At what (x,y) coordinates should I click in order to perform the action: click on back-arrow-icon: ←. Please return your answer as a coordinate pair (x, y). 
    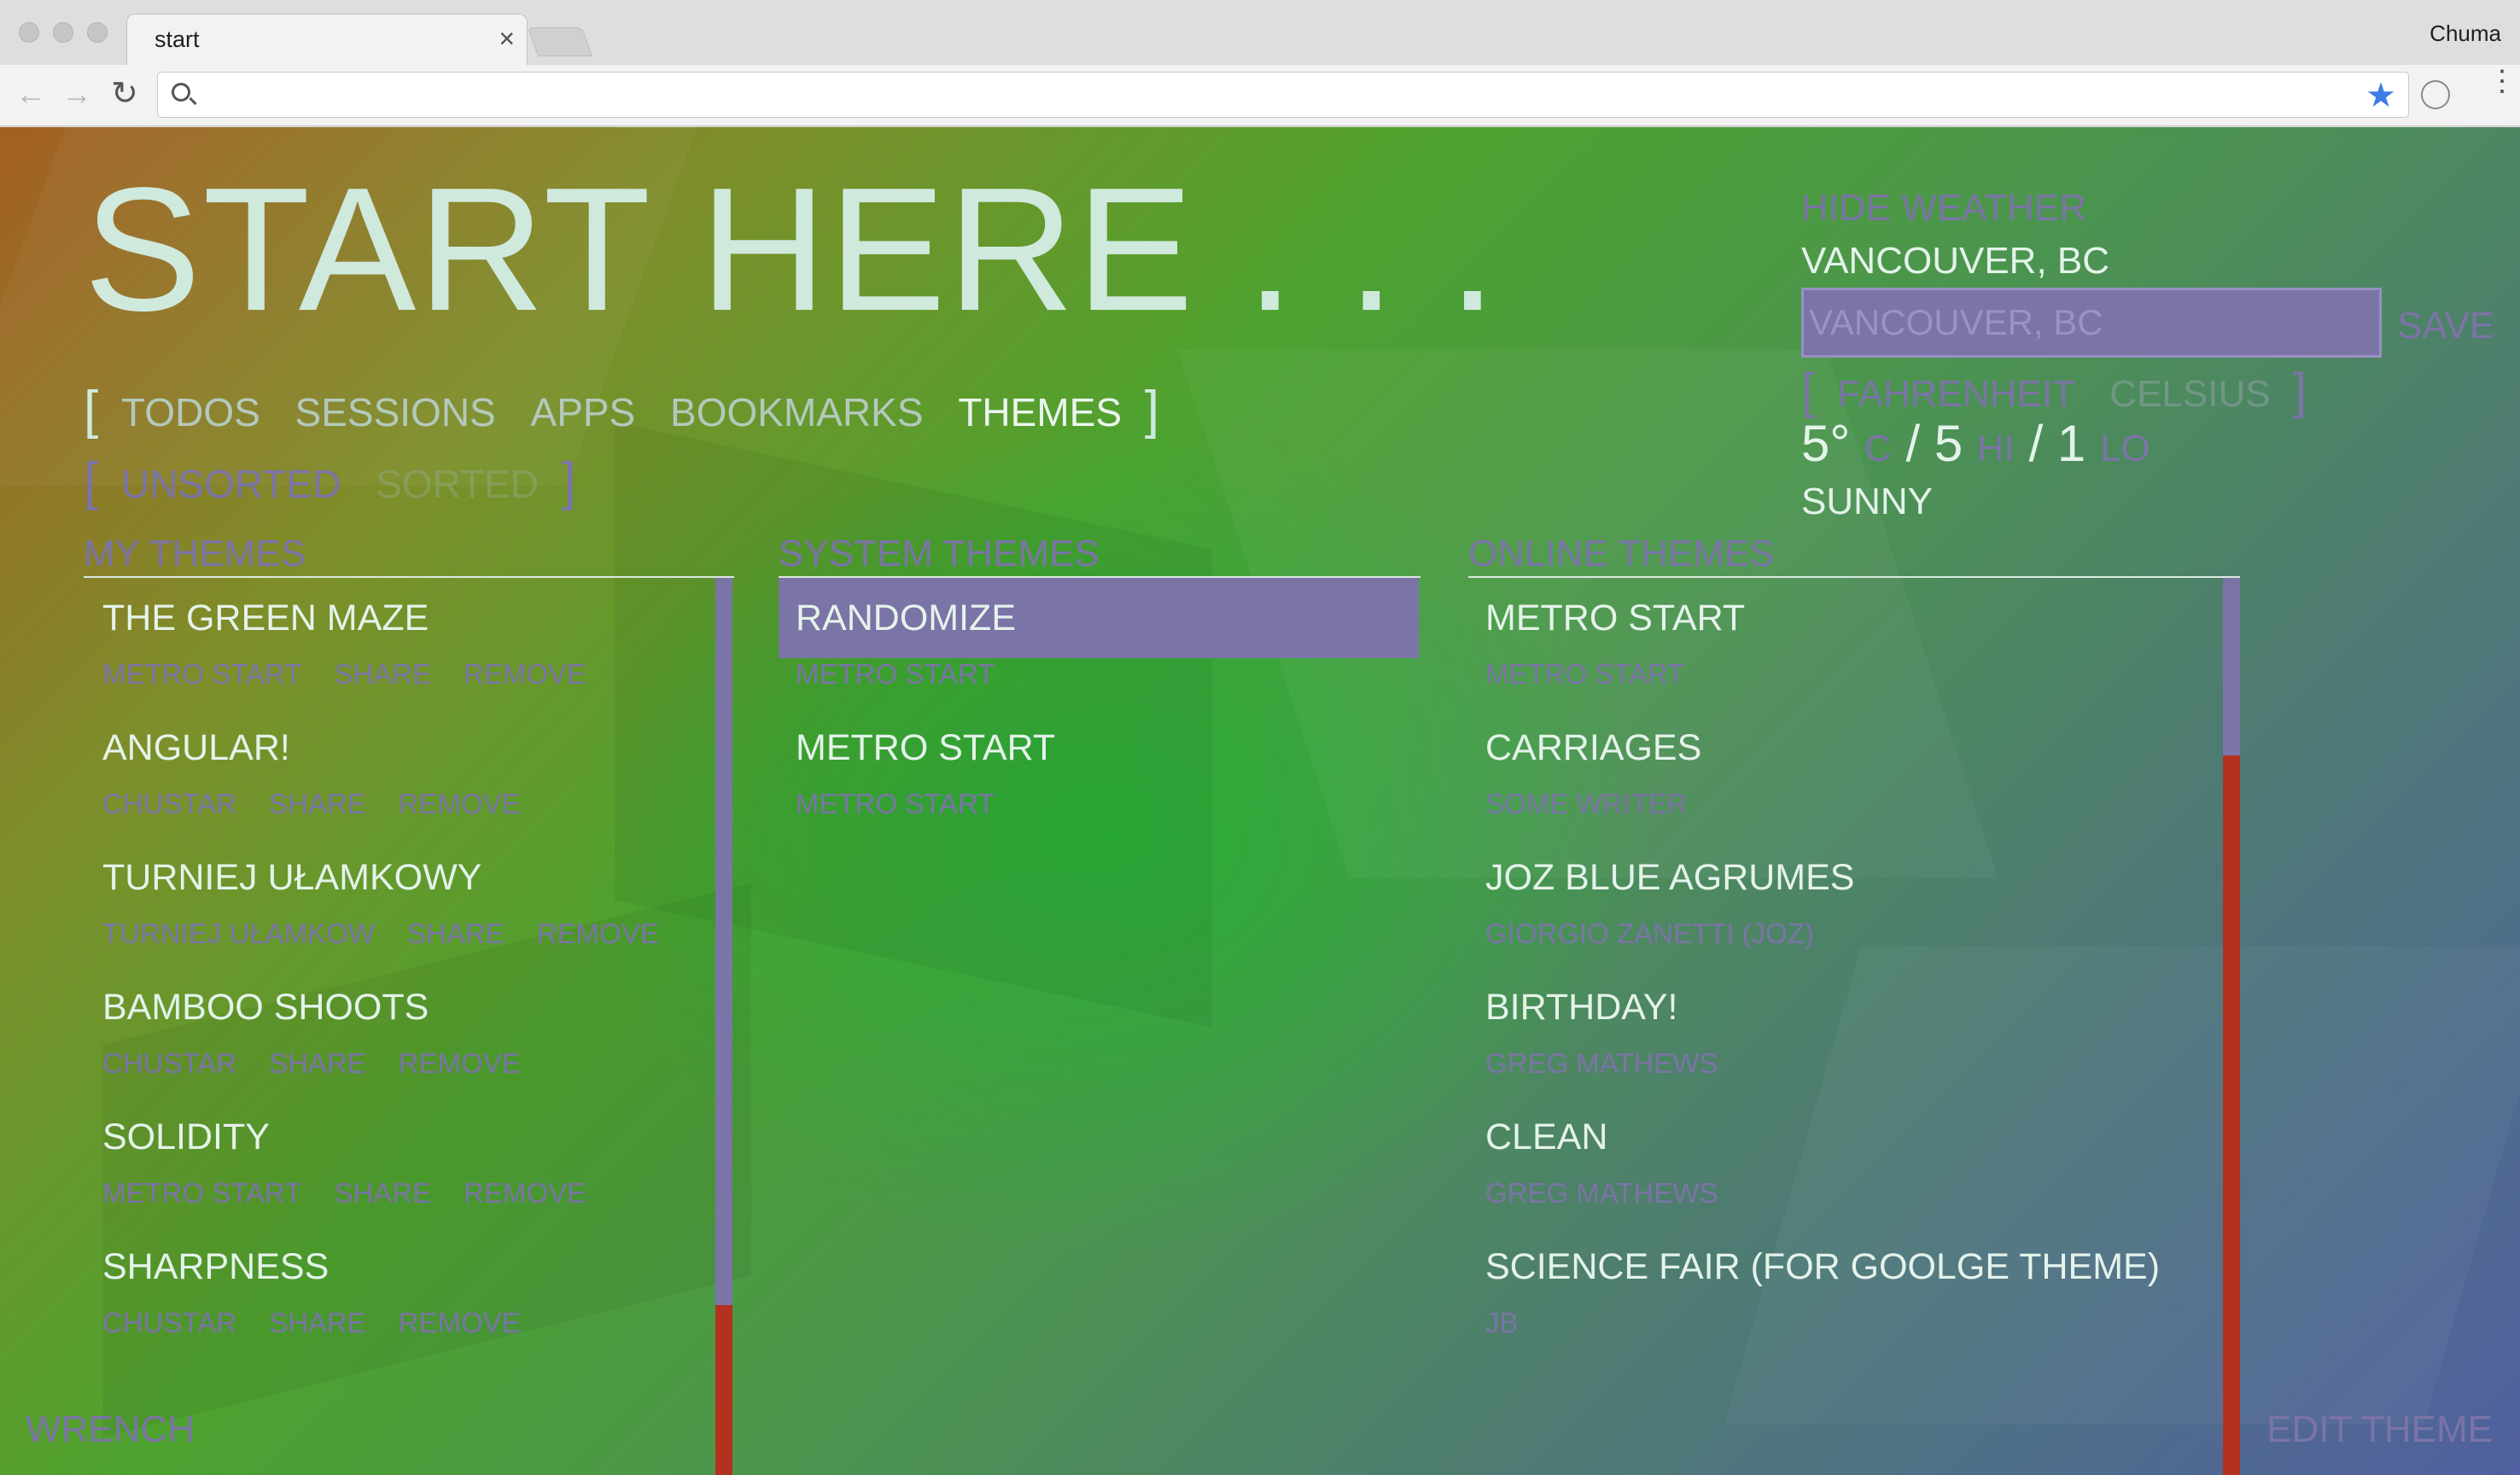
    Looking at the image, I should click on (30, 94).